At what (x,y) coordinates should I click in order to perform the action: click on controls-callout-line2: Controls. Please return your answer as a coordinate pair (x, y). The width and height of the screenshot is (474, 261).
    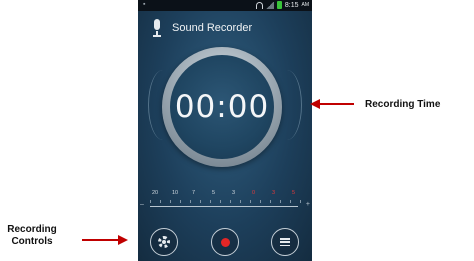
    Looking at the image, I should click on (32, 241).